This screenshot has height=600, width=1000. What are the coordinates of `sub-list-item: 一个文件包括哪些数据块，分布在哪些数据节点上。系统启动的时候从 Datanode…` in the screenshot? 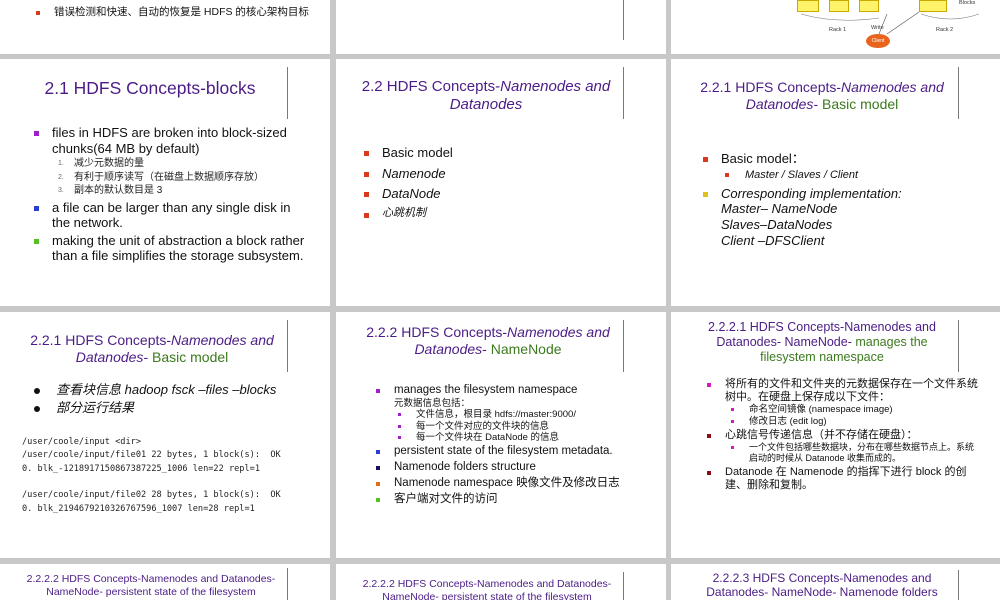 It's located at (842, 453).